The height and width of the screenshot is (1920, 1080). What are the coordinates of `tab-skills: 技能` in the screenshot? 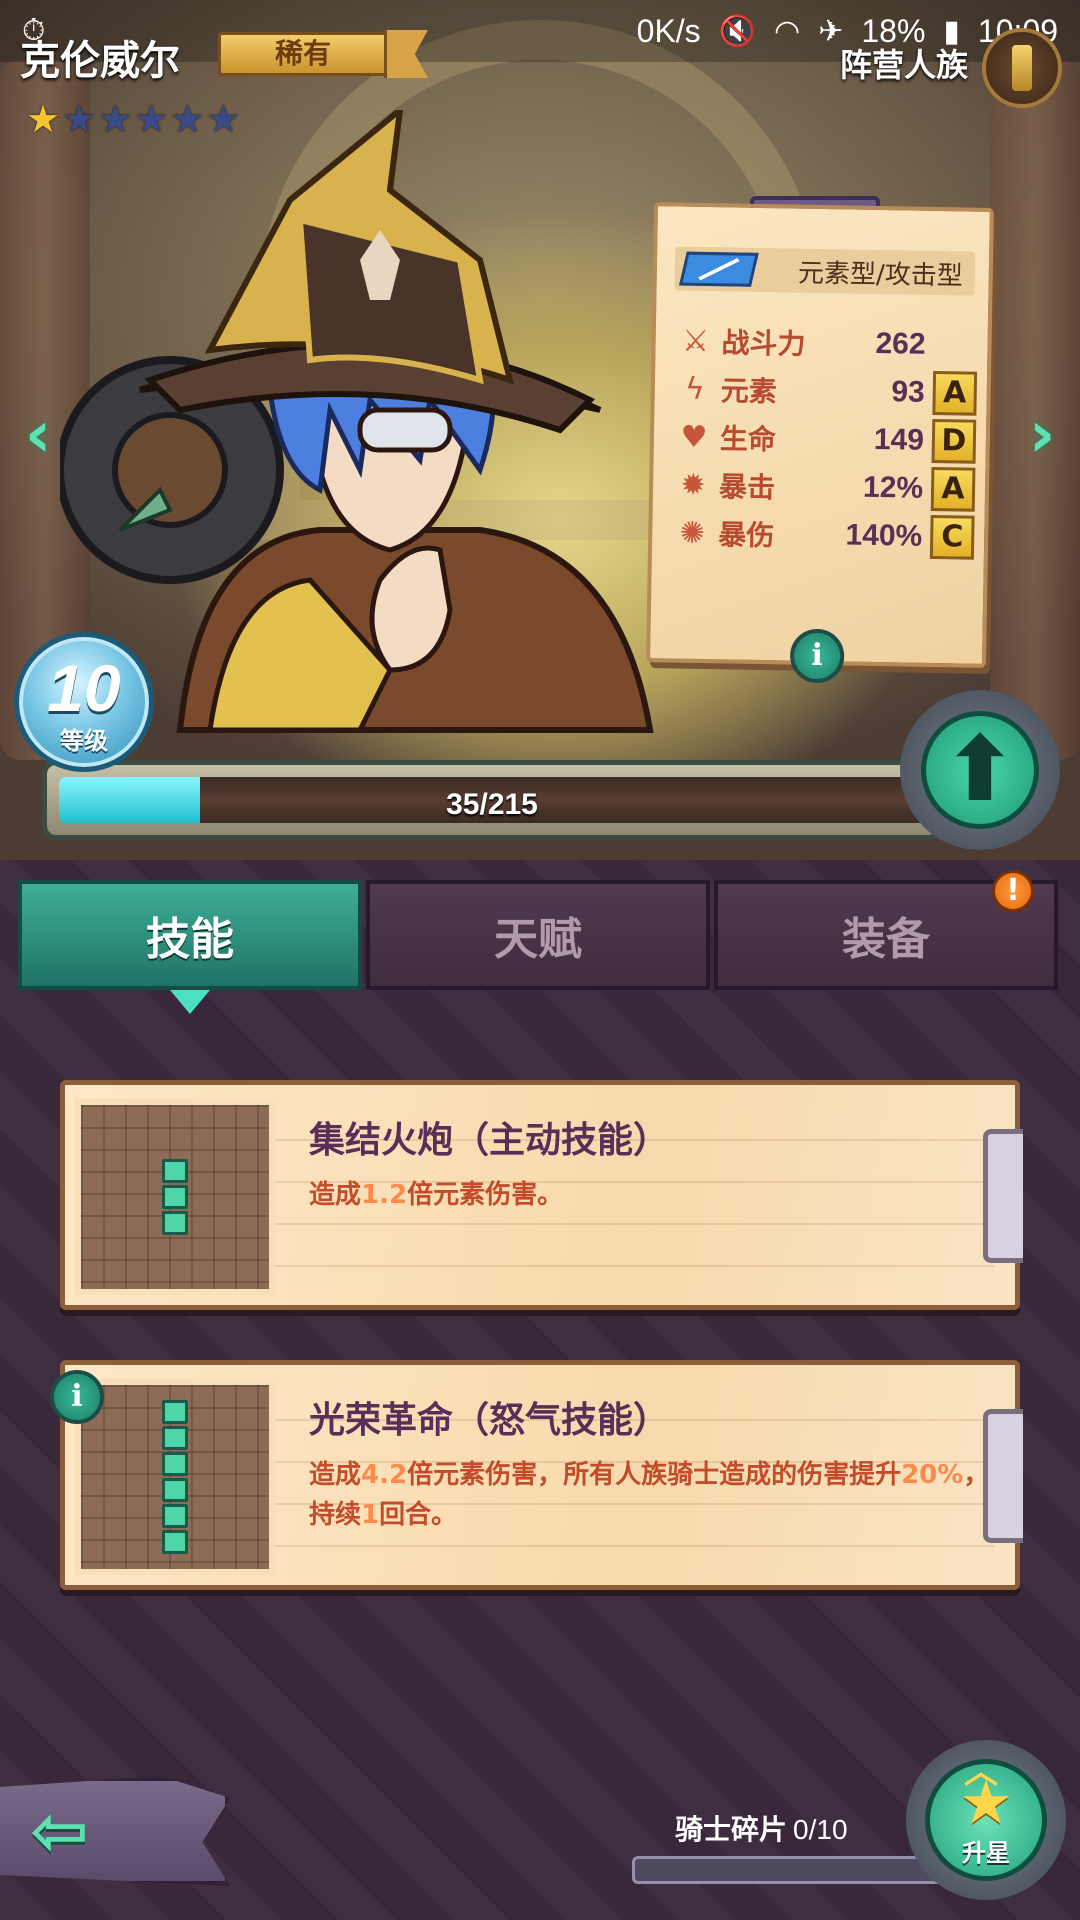 It's located at (190, 935).